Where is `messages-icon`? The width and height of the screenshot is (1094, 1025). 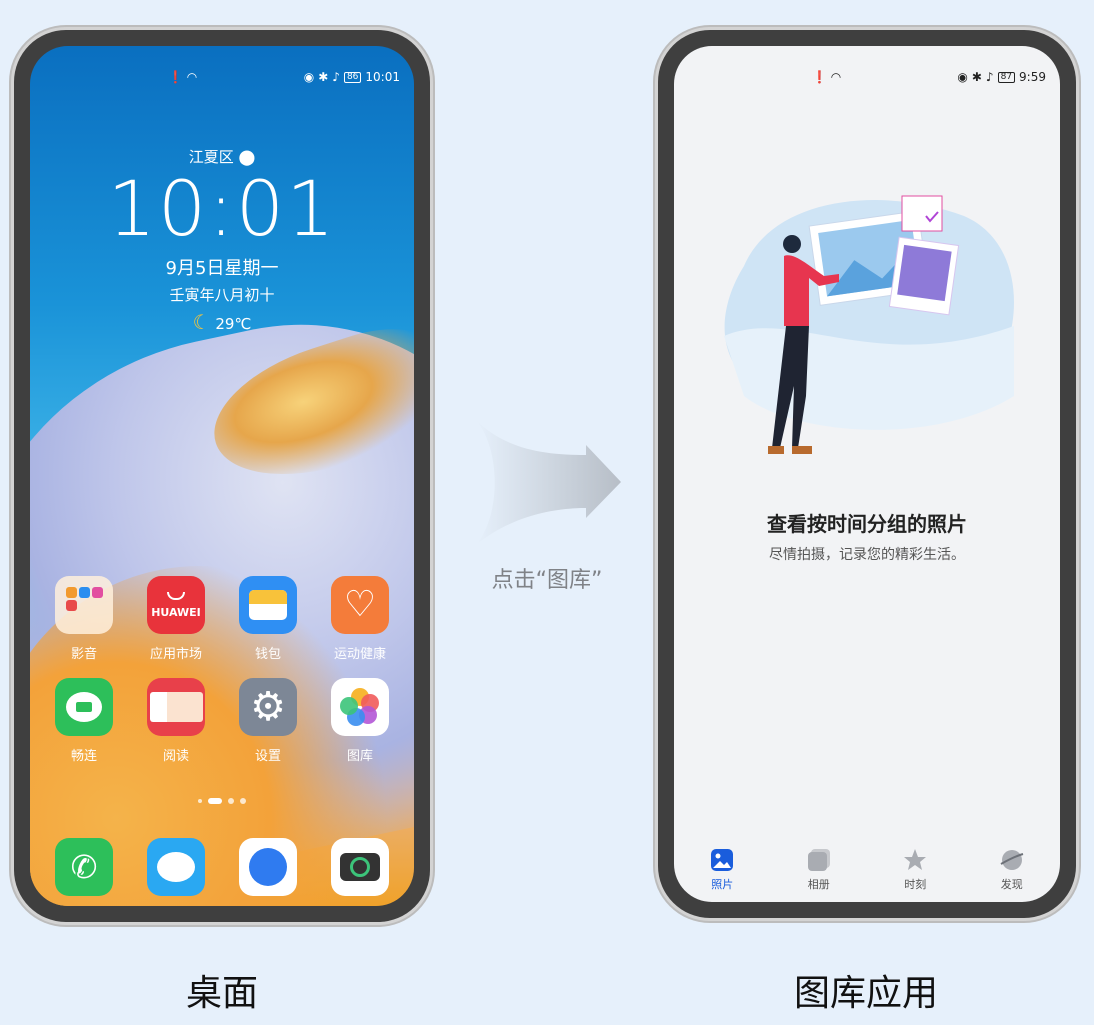
messages-icon is located at coordinates (176, 867).